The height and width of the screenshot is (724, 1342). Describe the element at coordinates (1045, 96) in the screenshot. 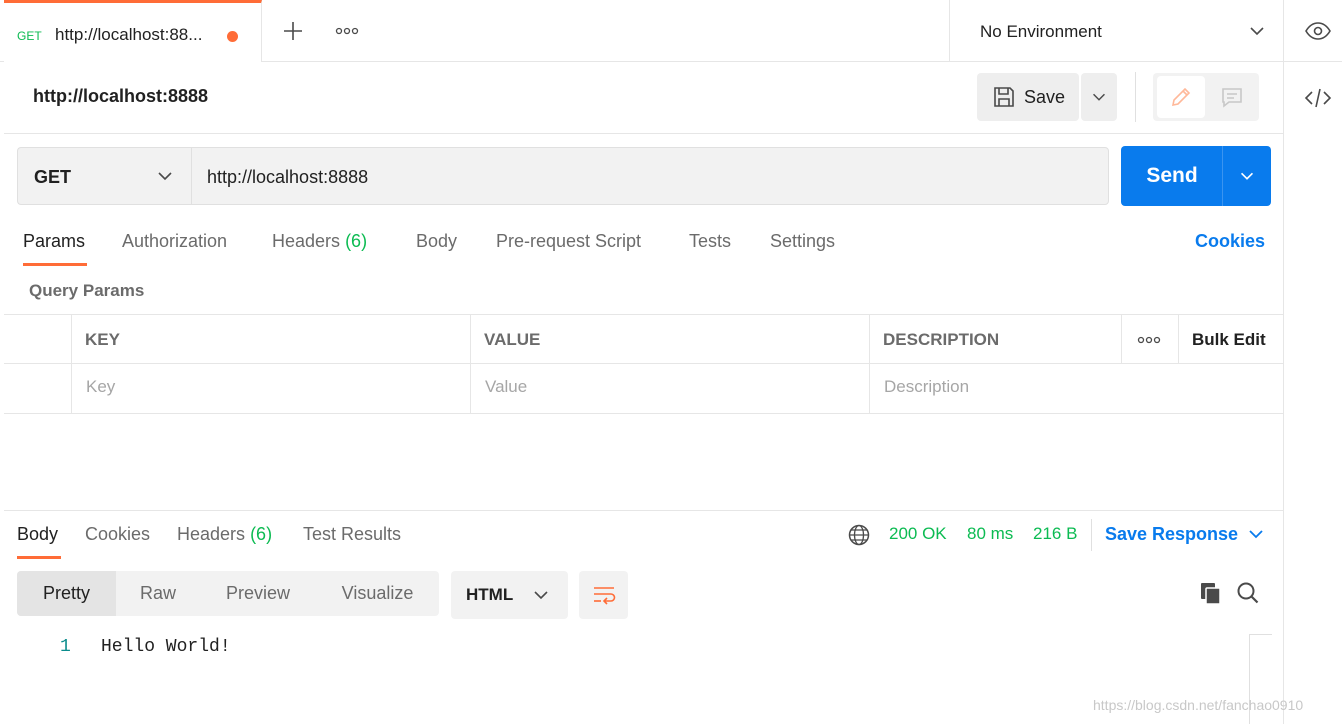

I see `save-label: Save` at that location.